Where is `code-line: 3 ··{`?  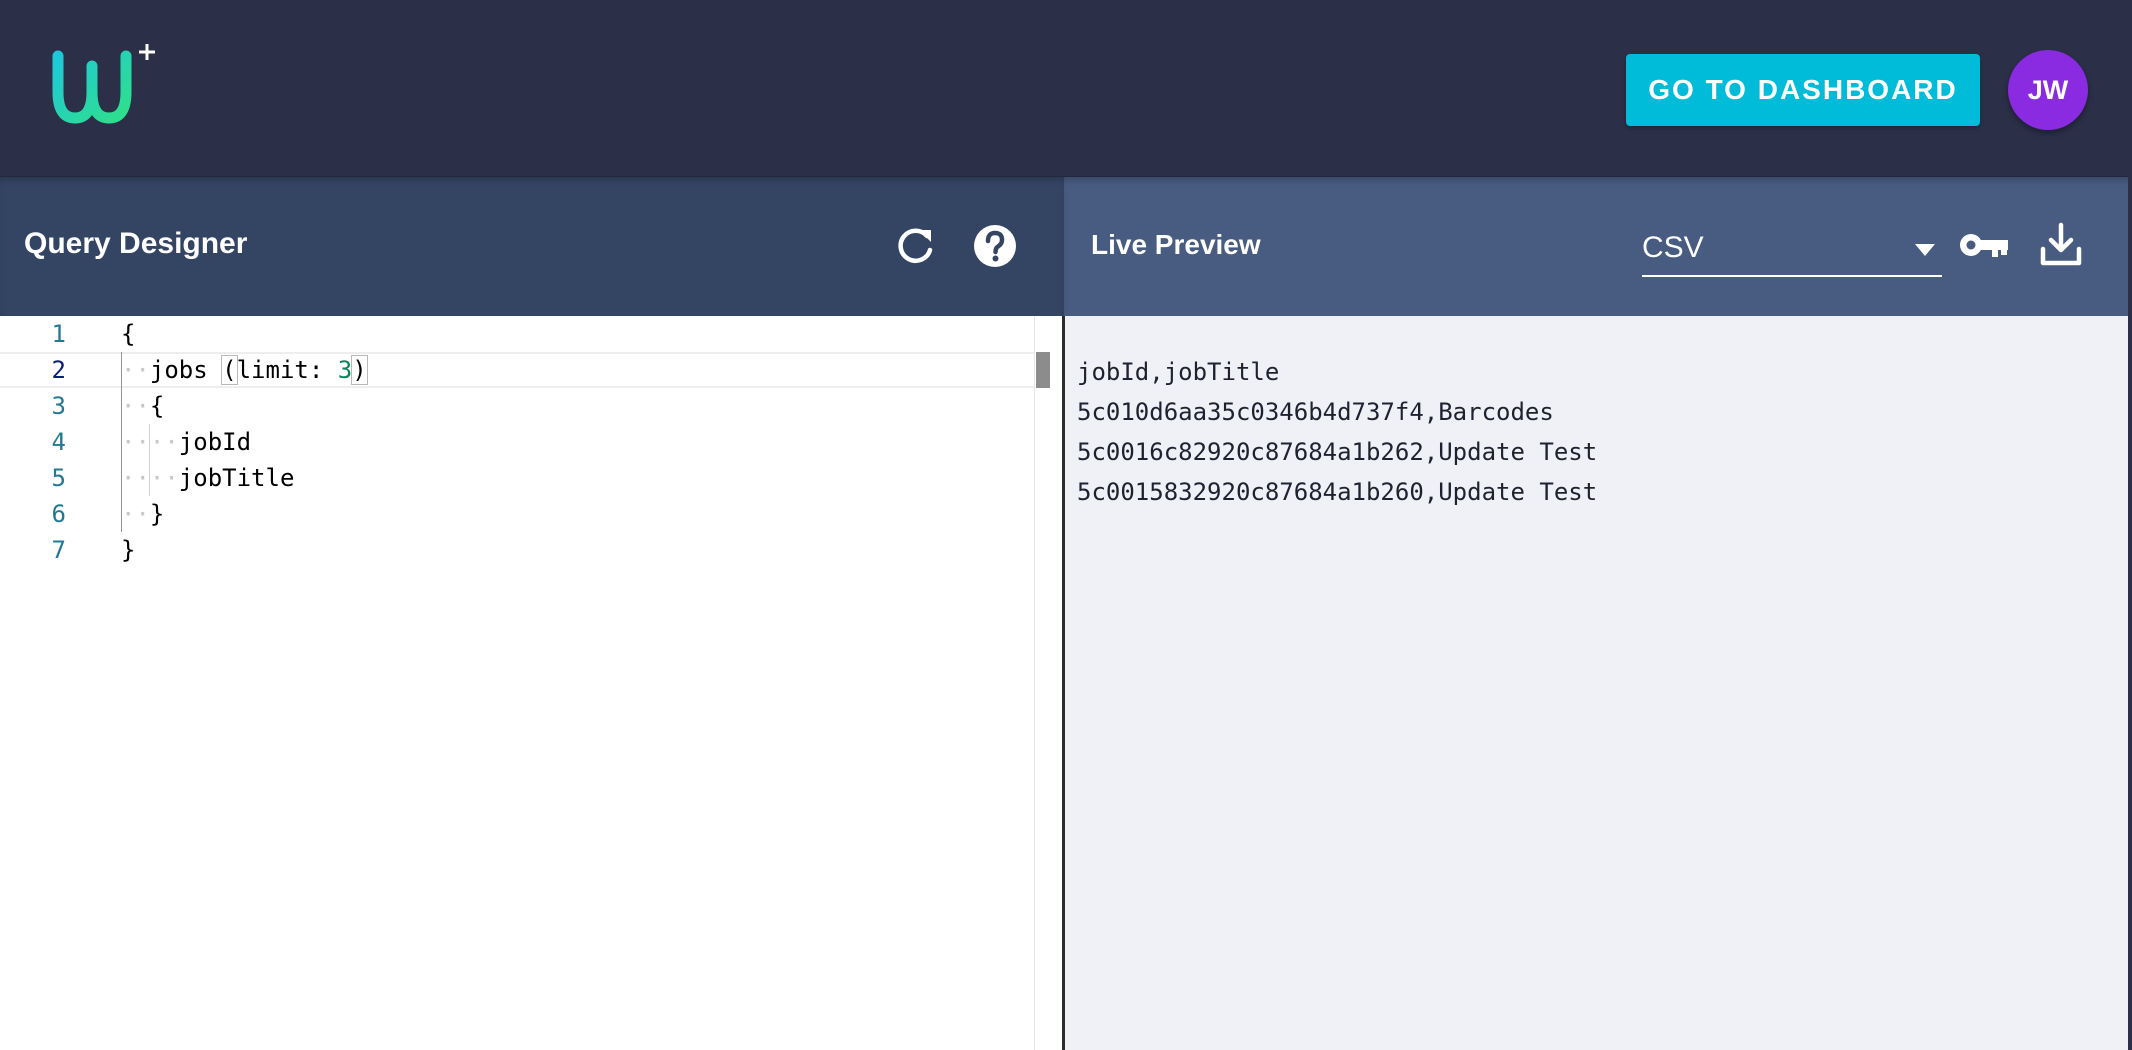
code-line: 3 ··{ is located at coordinates (517, 406).